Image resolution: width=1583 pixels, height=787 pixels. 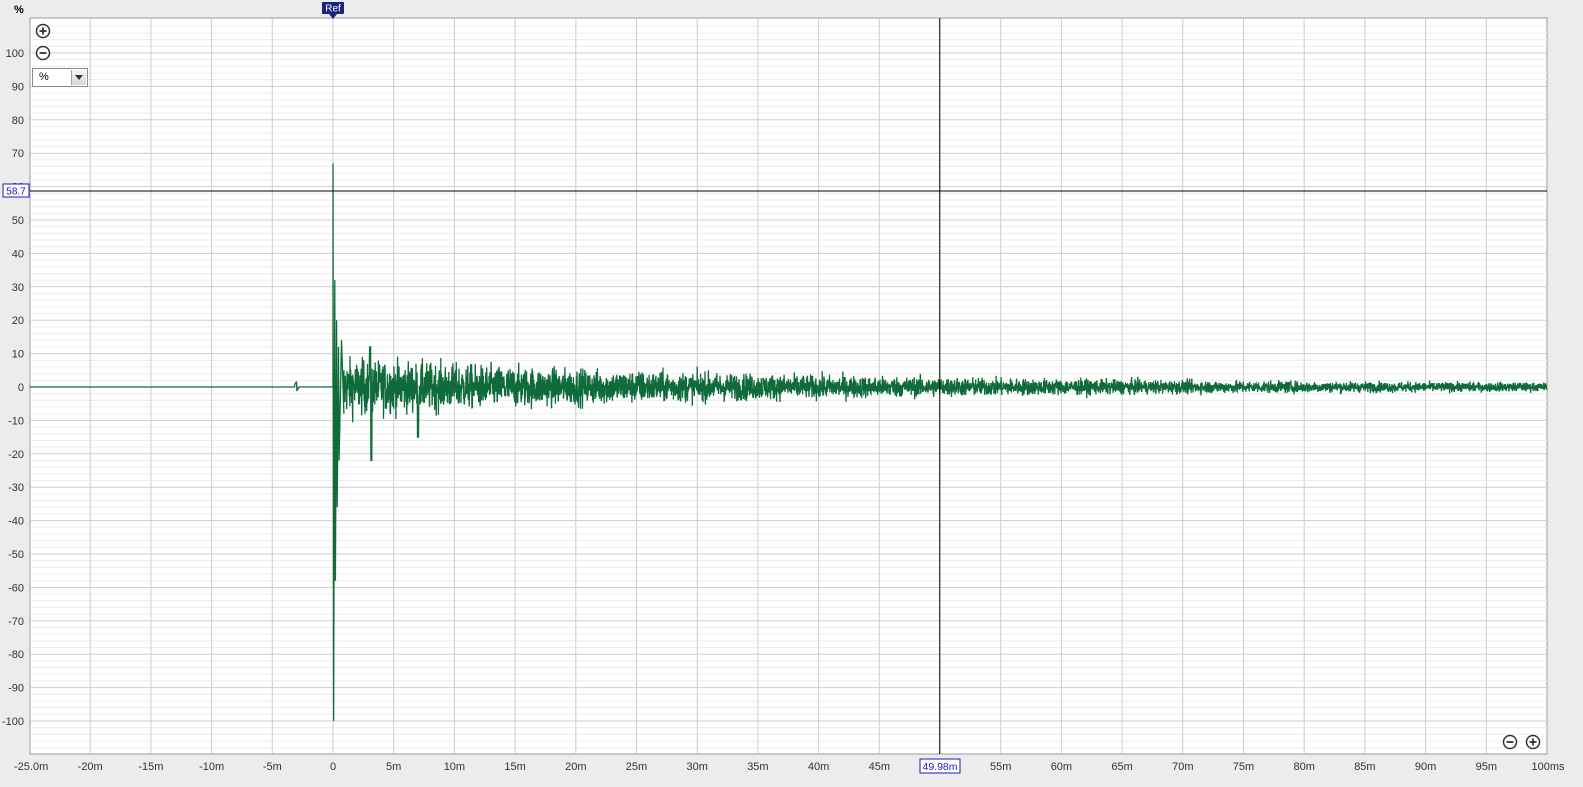 What do you see at coordinates (78, 77) in the screenshot?
I see `chevron-down-icon` at bounding box center [78, 77].